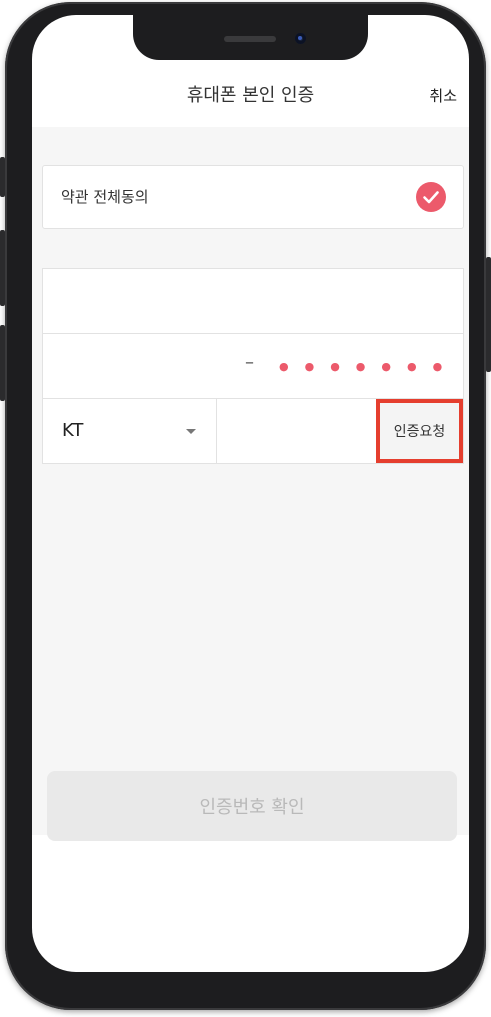 The width and height of the screenshot is (491, 1017). What do you see at coordinates (252, 806) in the screenshot?
I see `confirm-code-button: 인증번호 확인` at bounding box center [252, 806].